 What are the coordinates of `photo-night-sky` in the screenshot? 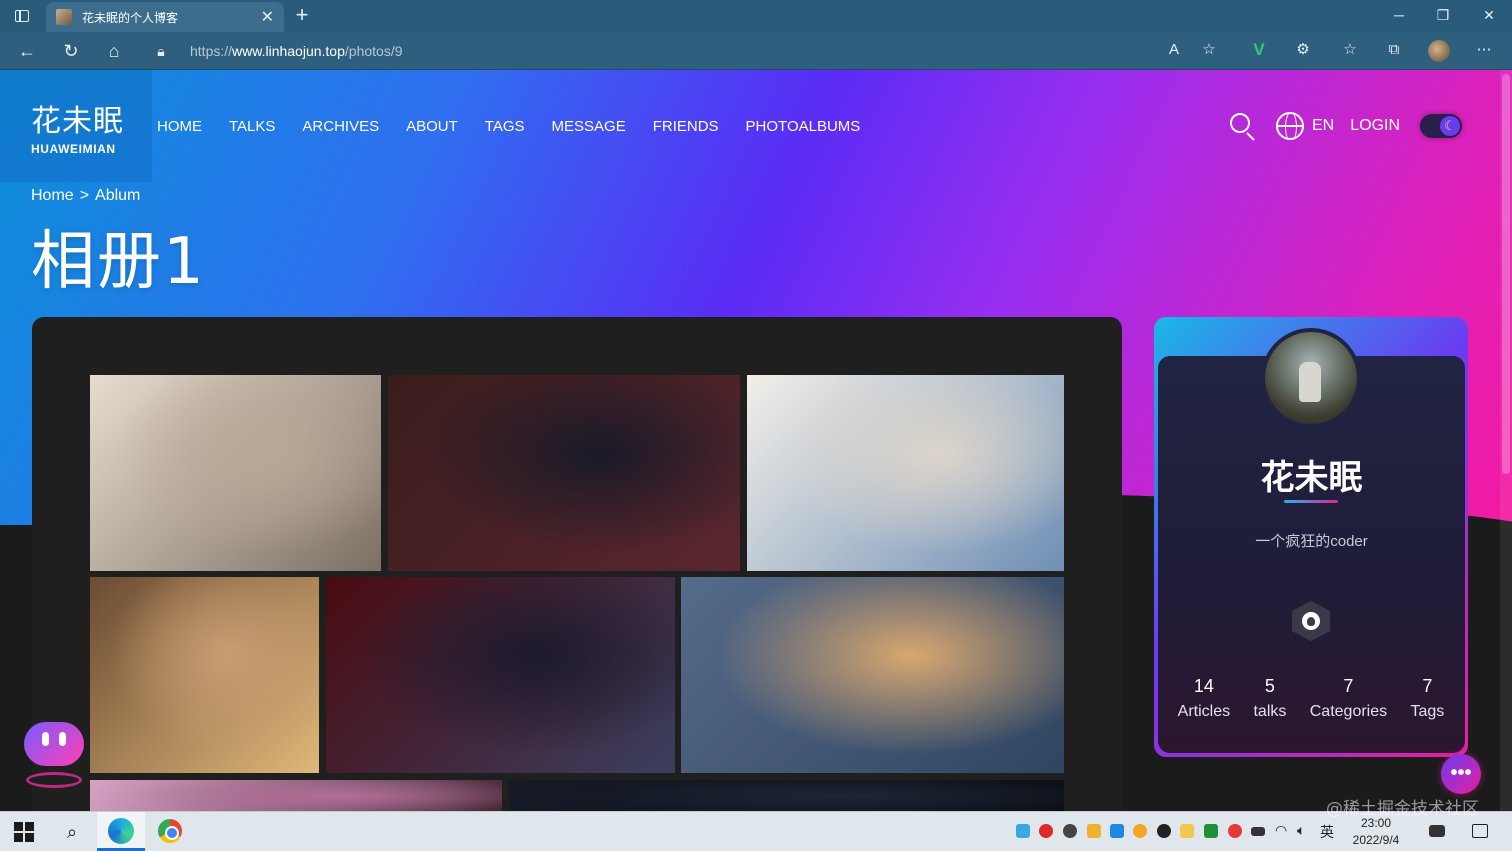 It's located at (786, 795).